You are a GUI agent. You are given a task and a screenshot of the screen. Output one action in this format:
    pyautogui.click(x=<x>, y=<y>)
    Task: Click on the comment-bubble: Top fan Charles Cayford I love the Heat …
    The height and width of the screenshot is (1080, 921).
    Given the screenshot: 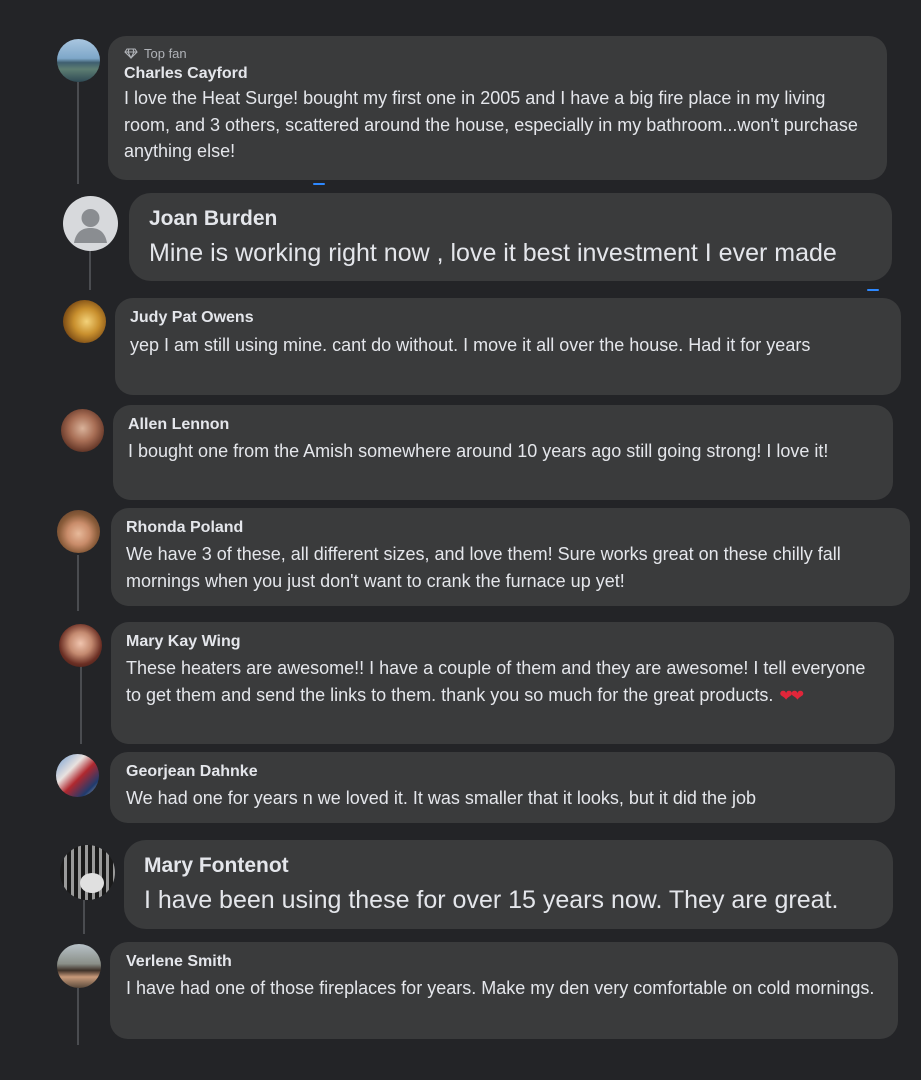 What is the action you would take?
    pyautogui.click(x=497, y=108)
    